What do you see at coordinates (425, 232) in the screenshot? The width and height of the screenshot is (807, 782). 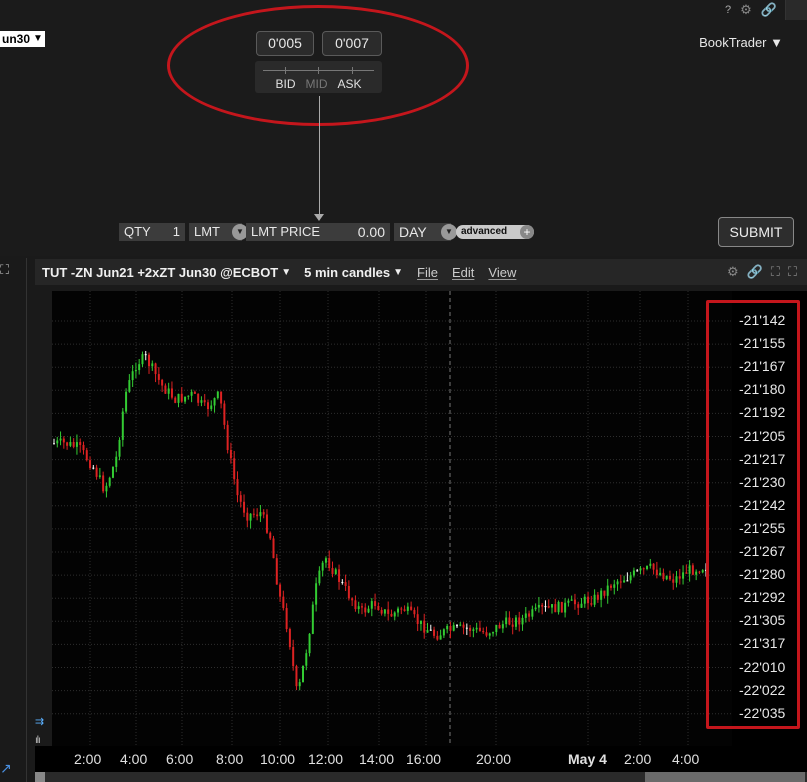 I see `time-in-force-select: DAY ▼` at bounding box center [425, 232].